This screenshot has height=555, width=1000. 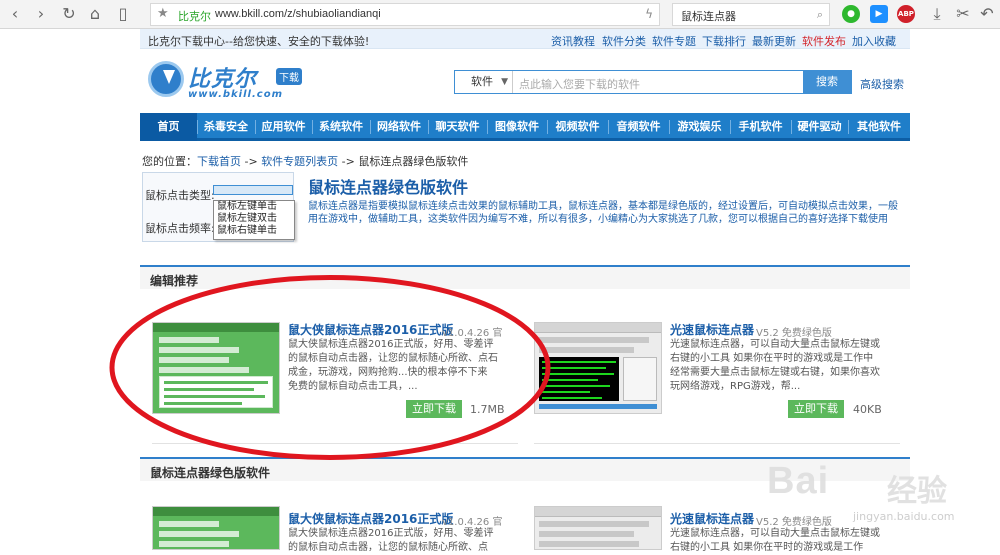 I want to click on search-type-label: 软件, so click(x=482, y=81).